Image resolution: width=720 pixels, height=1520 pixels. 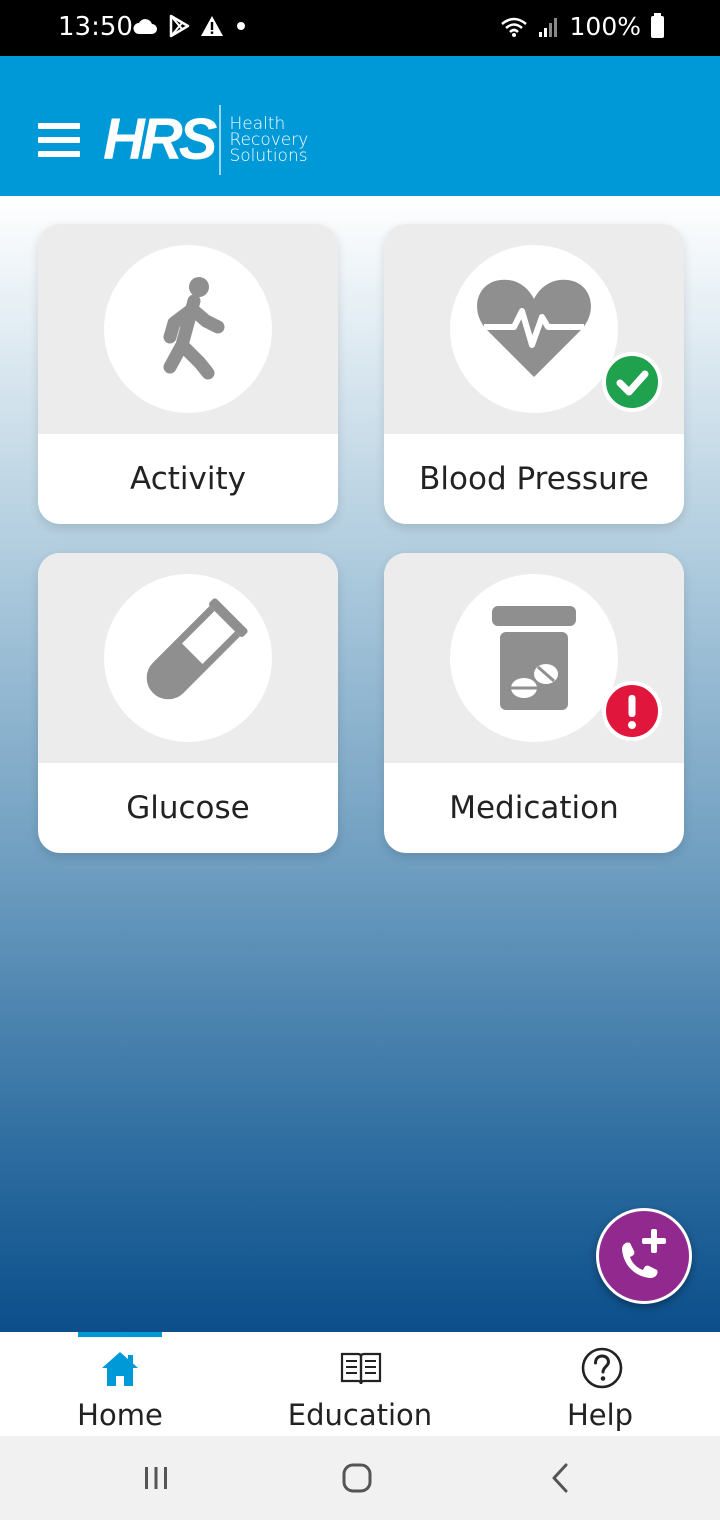 I want to click on logo-mark: HRS, so click(x=160, y=139).